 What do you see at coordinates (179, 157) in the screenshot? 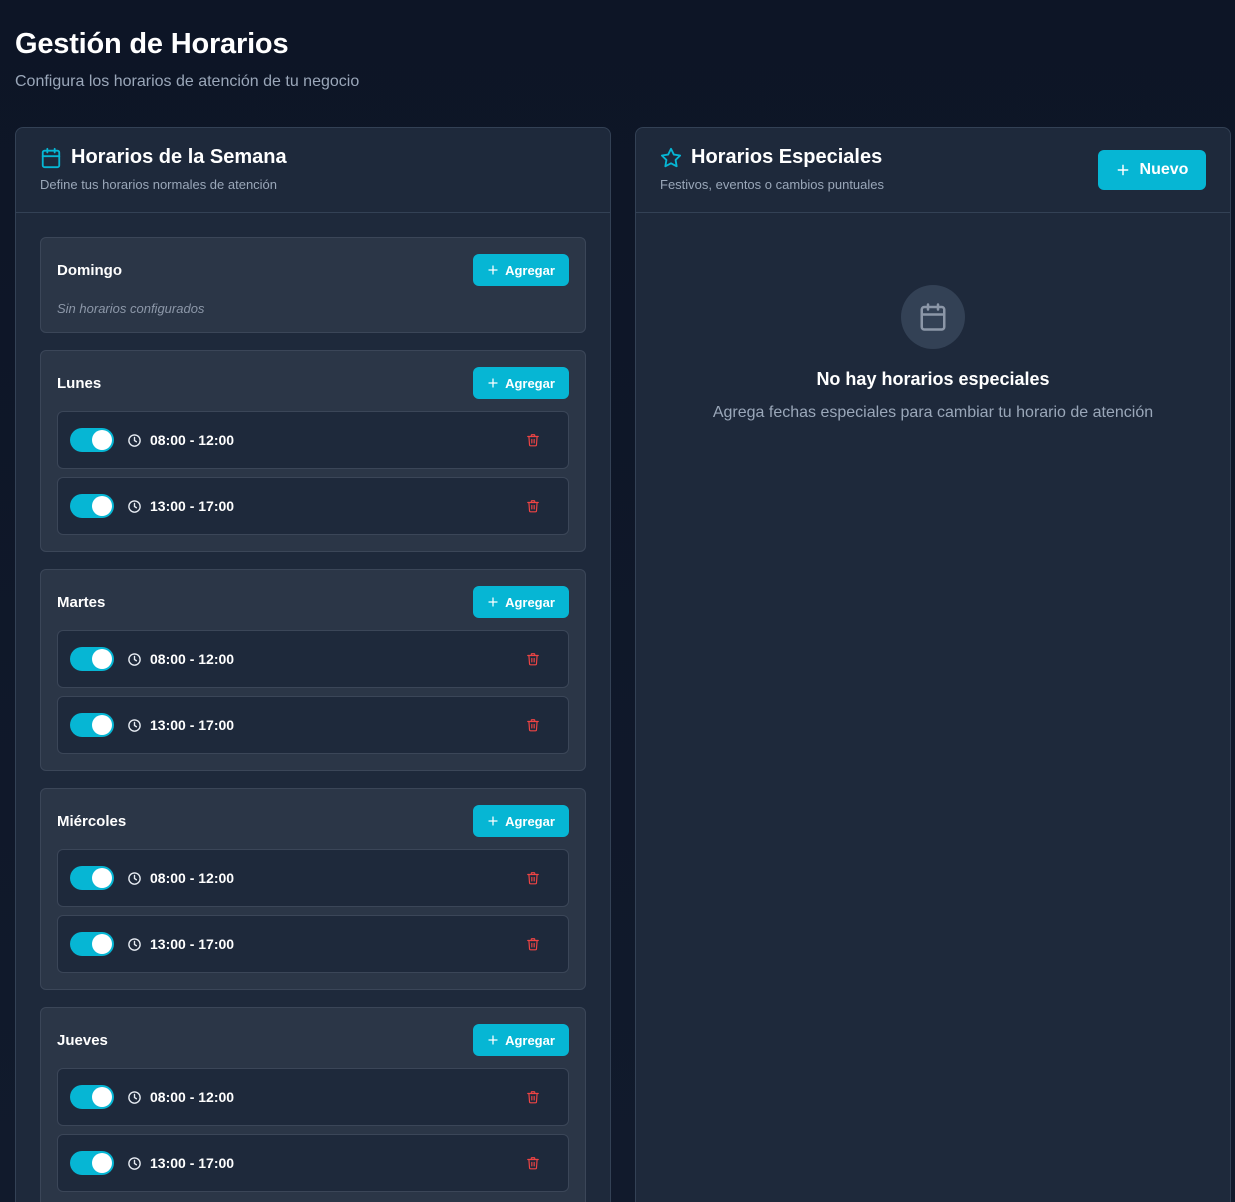
I see `weekly-panel-title: Horarios de la Semana` at bounding box center [179, 157].